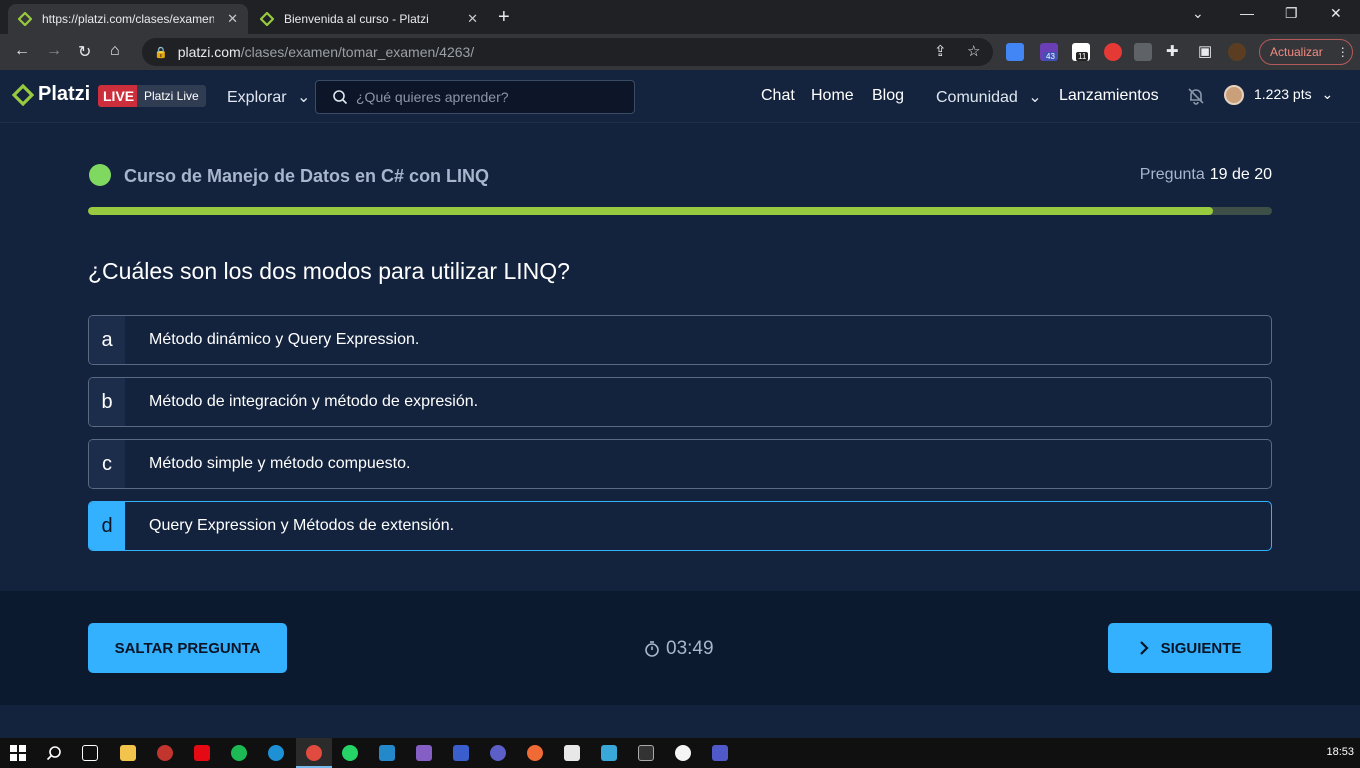 The image size is (1360, 768). I want to click on option-letter: b, so click(107, 402).